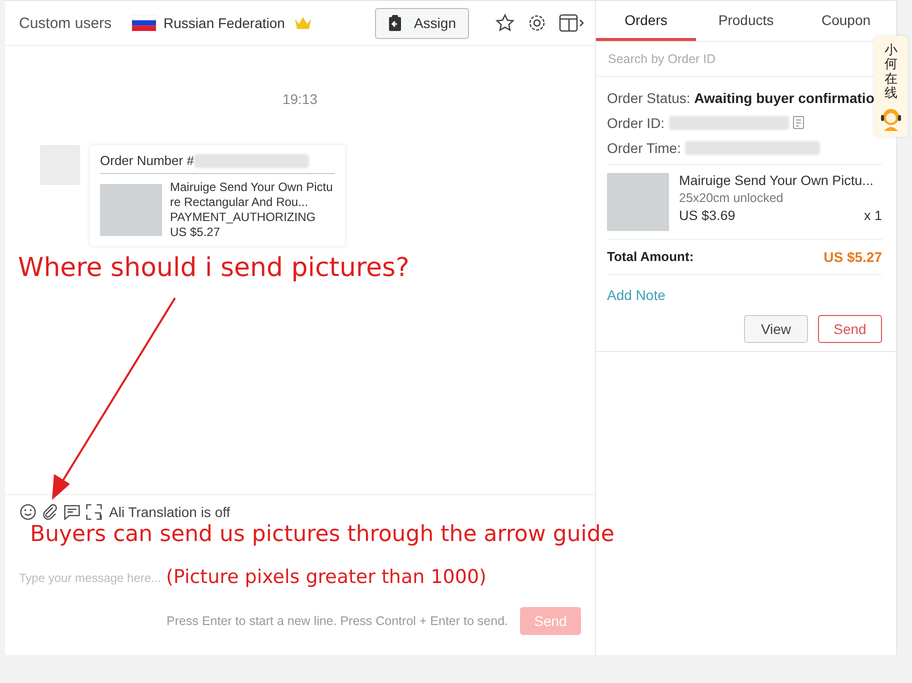 Image resolution: width=912 pixels, height=683 pixels. I want to click on helper-label: 小何在线, so click(891, 73).